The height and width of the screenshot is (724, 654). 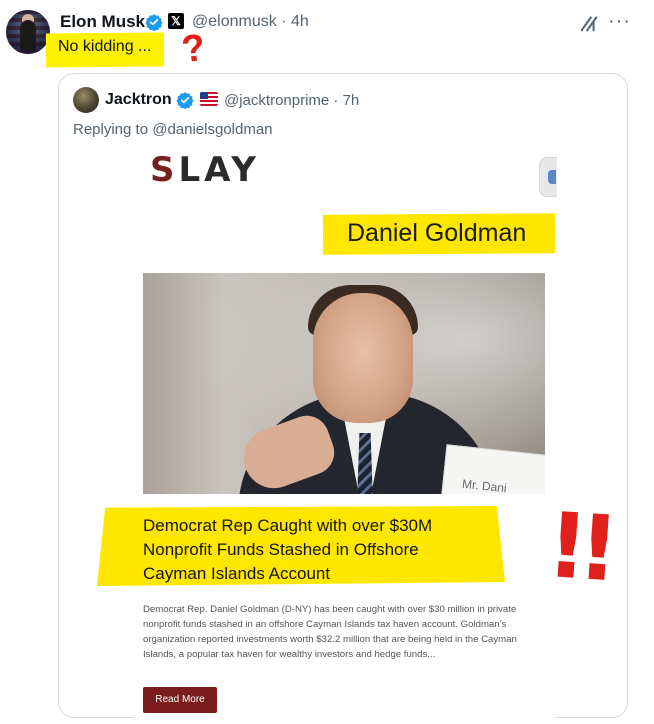 I want to click on headline-line: Cayman Islands Account, so click(x=237, y=573).